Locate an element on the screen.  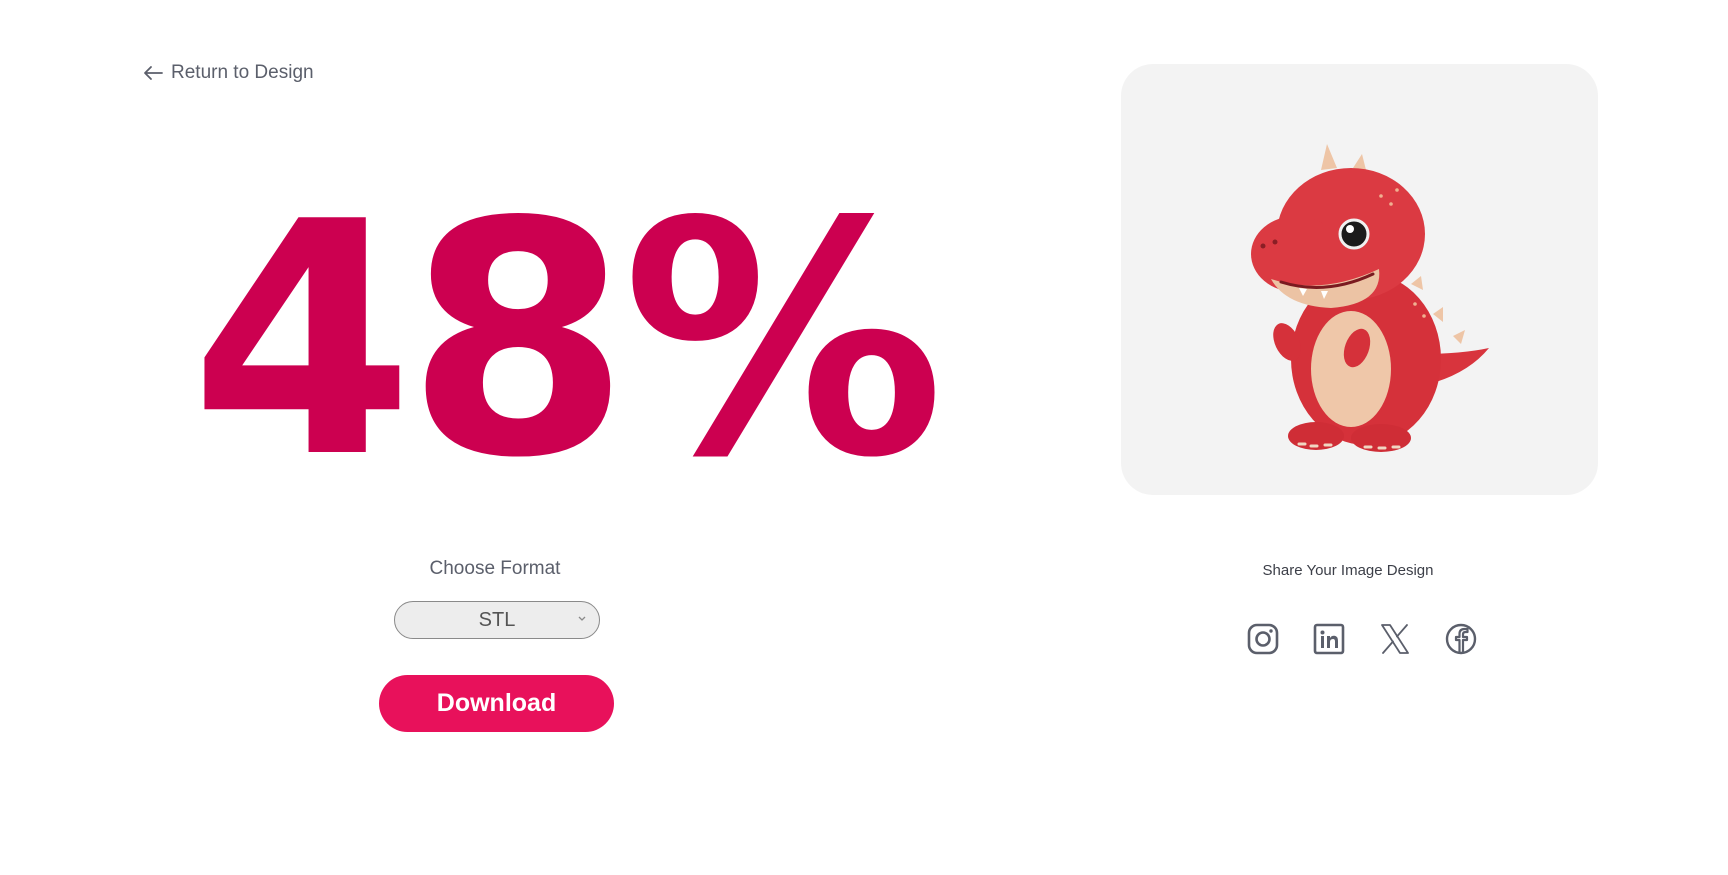
share-label: Share Your Image Design is located at coordinates (1348, 570).